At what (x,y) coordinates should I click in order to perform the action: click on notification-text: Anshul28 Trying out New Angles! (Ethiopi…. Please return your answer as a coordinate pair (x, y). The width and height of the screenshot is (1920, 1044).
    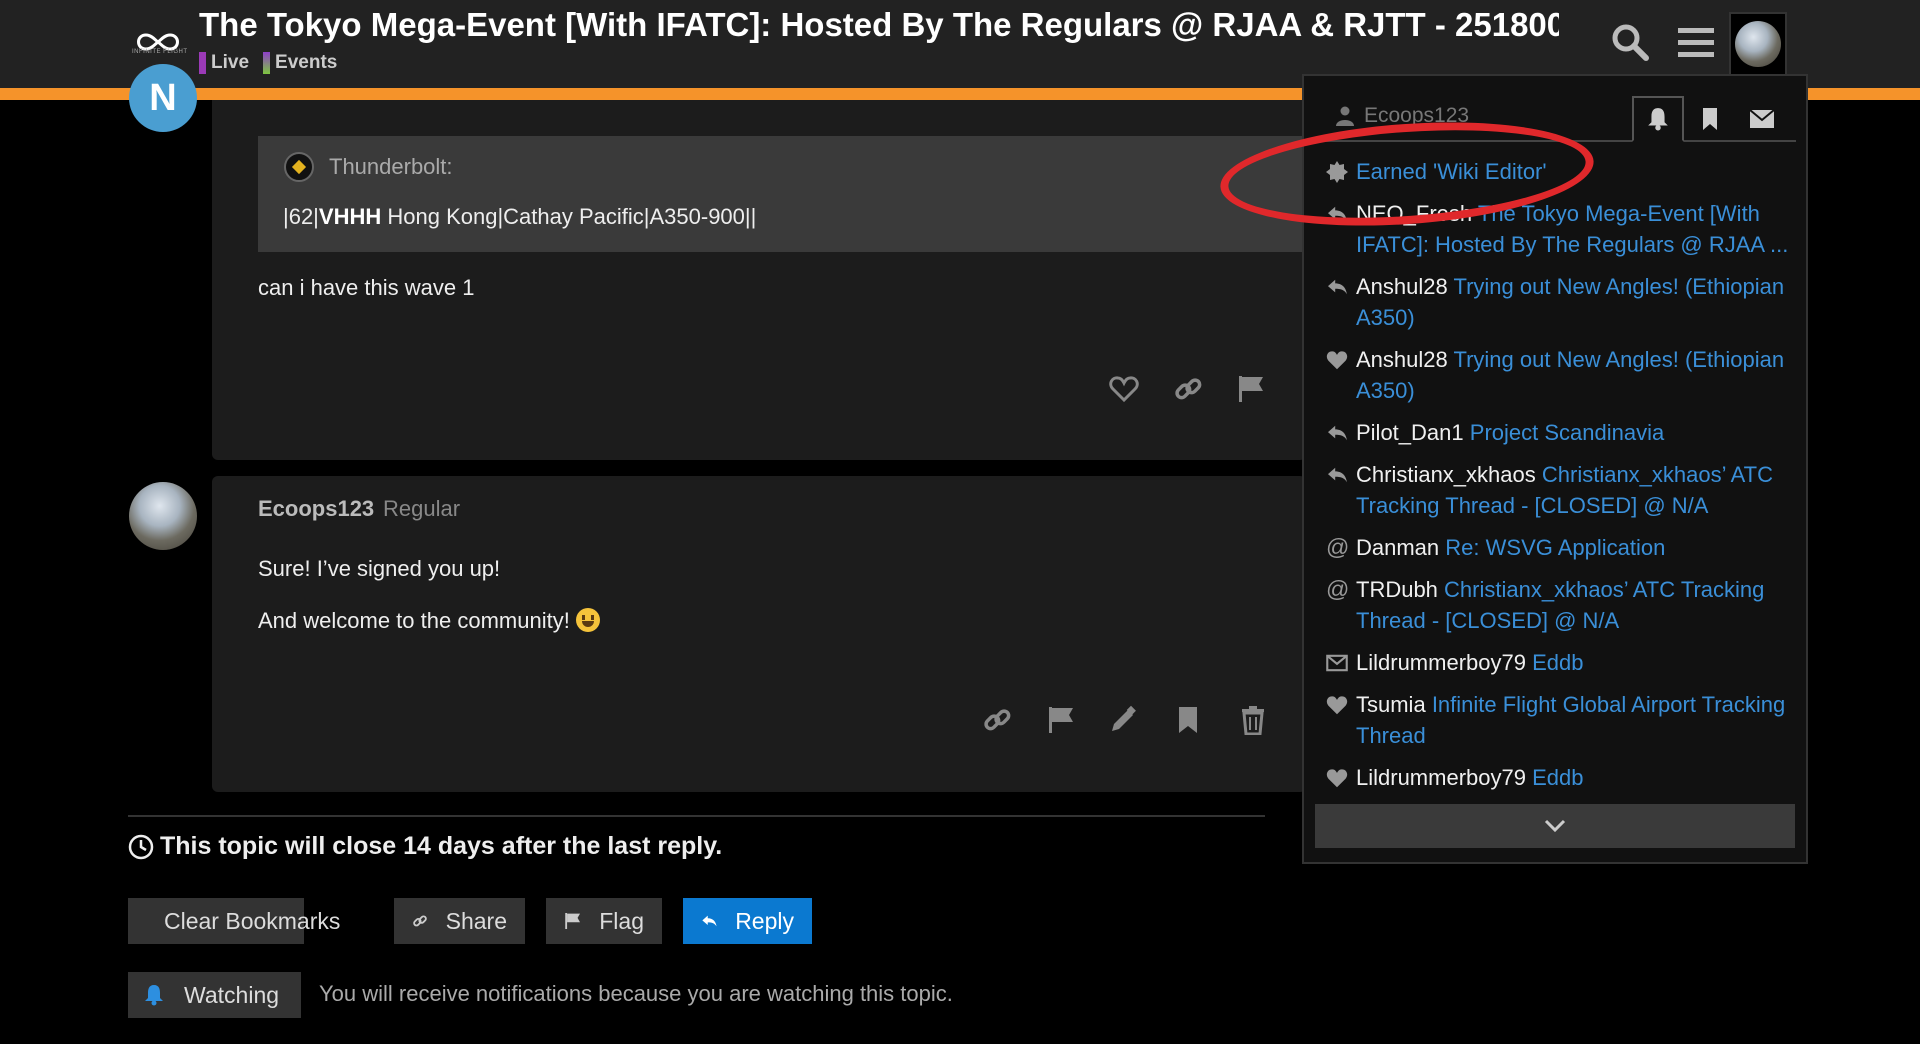
    Looking at the image, I should click on (1576, 375).